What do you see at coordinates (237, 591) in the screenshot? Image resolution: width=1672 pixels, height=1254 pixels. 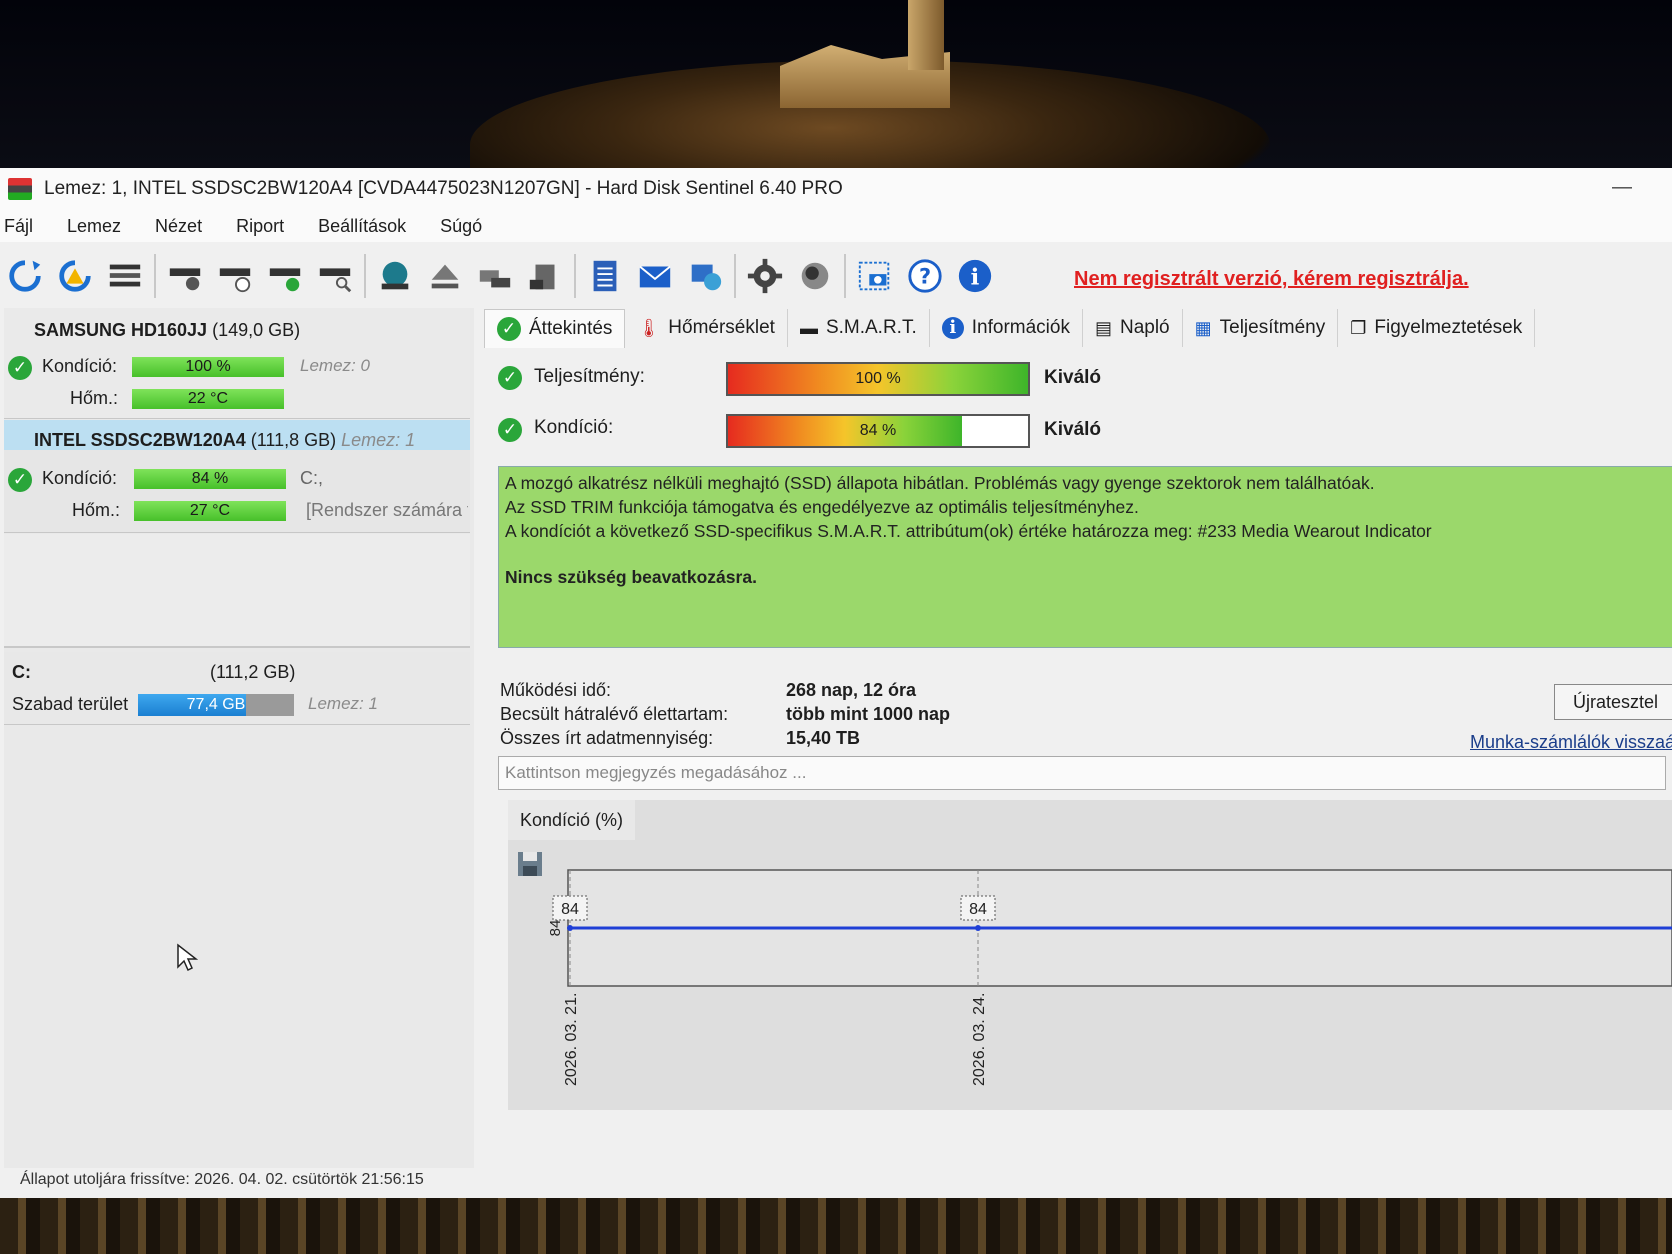 I see `disk-list-empty` at bounding box center [237, 591].